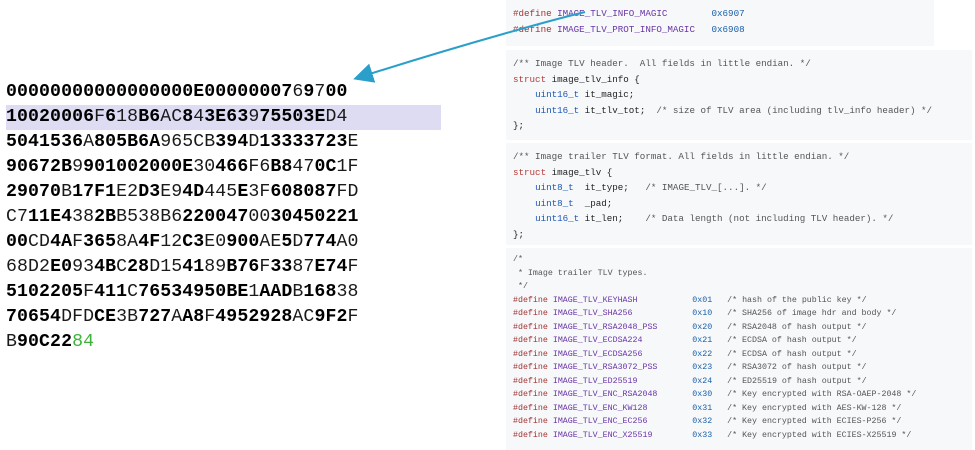 Image resolution: width=975 pixels, height=450 pixels. I want to click on hex-segment: 8, so click(188, 117).